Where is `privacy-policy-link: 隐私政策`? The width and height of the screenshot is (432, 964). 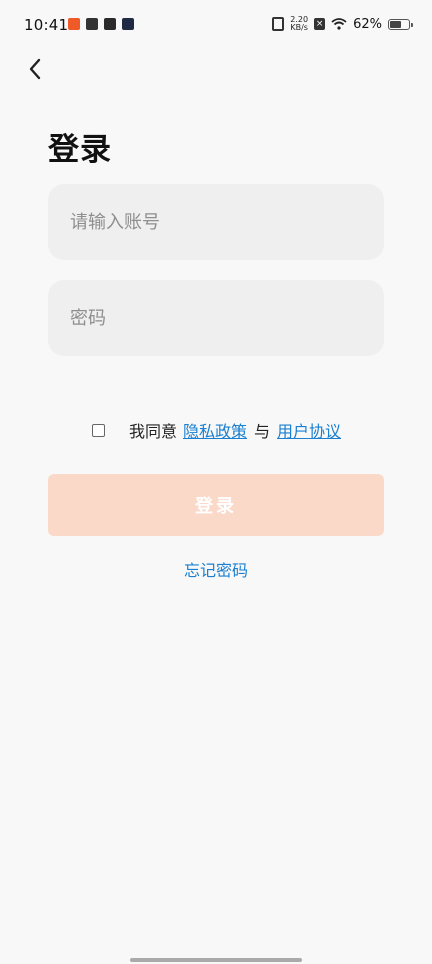
privacy-policy-link: 隐私政策 is located at coordinates (215, 430).